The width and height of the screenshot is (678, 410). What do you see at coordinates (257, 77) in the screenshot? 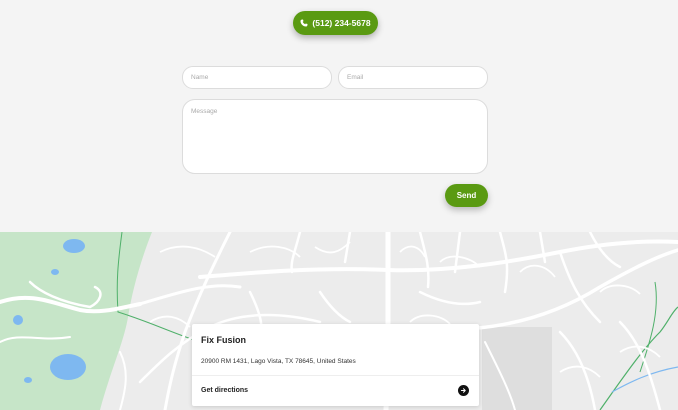
I see `name-input: Name` at bounding box center [257, 77].